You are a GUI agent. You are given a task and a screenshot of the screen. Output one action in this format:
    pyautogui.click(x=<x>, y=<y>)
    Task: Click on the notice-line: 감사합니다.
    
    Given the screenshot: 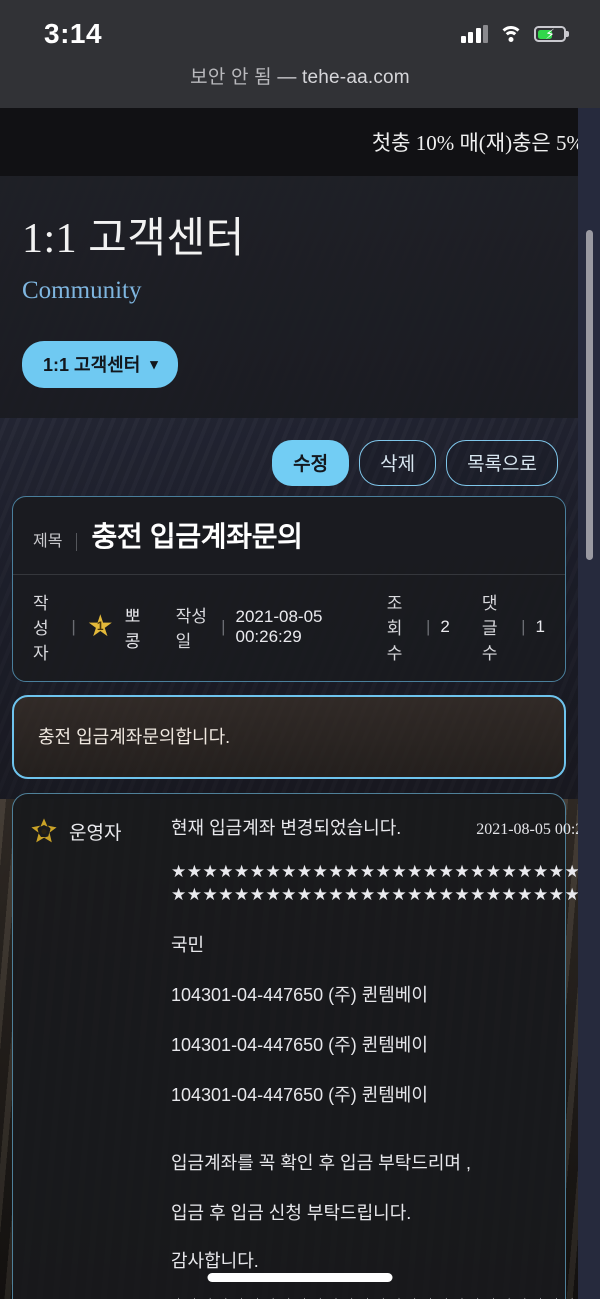 What is the action you would take?
    pyautogui.click(x=215, y=1260)
    